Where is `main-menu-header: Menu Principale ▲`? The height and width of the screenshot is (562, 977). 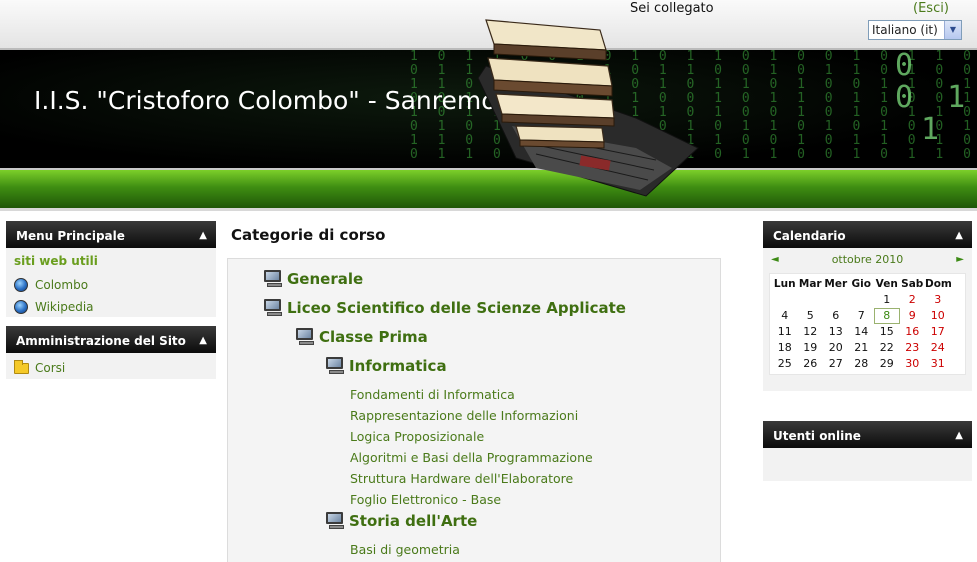
main-menu-header: Menu Principale ▲ is located at coordinates (111, 234).